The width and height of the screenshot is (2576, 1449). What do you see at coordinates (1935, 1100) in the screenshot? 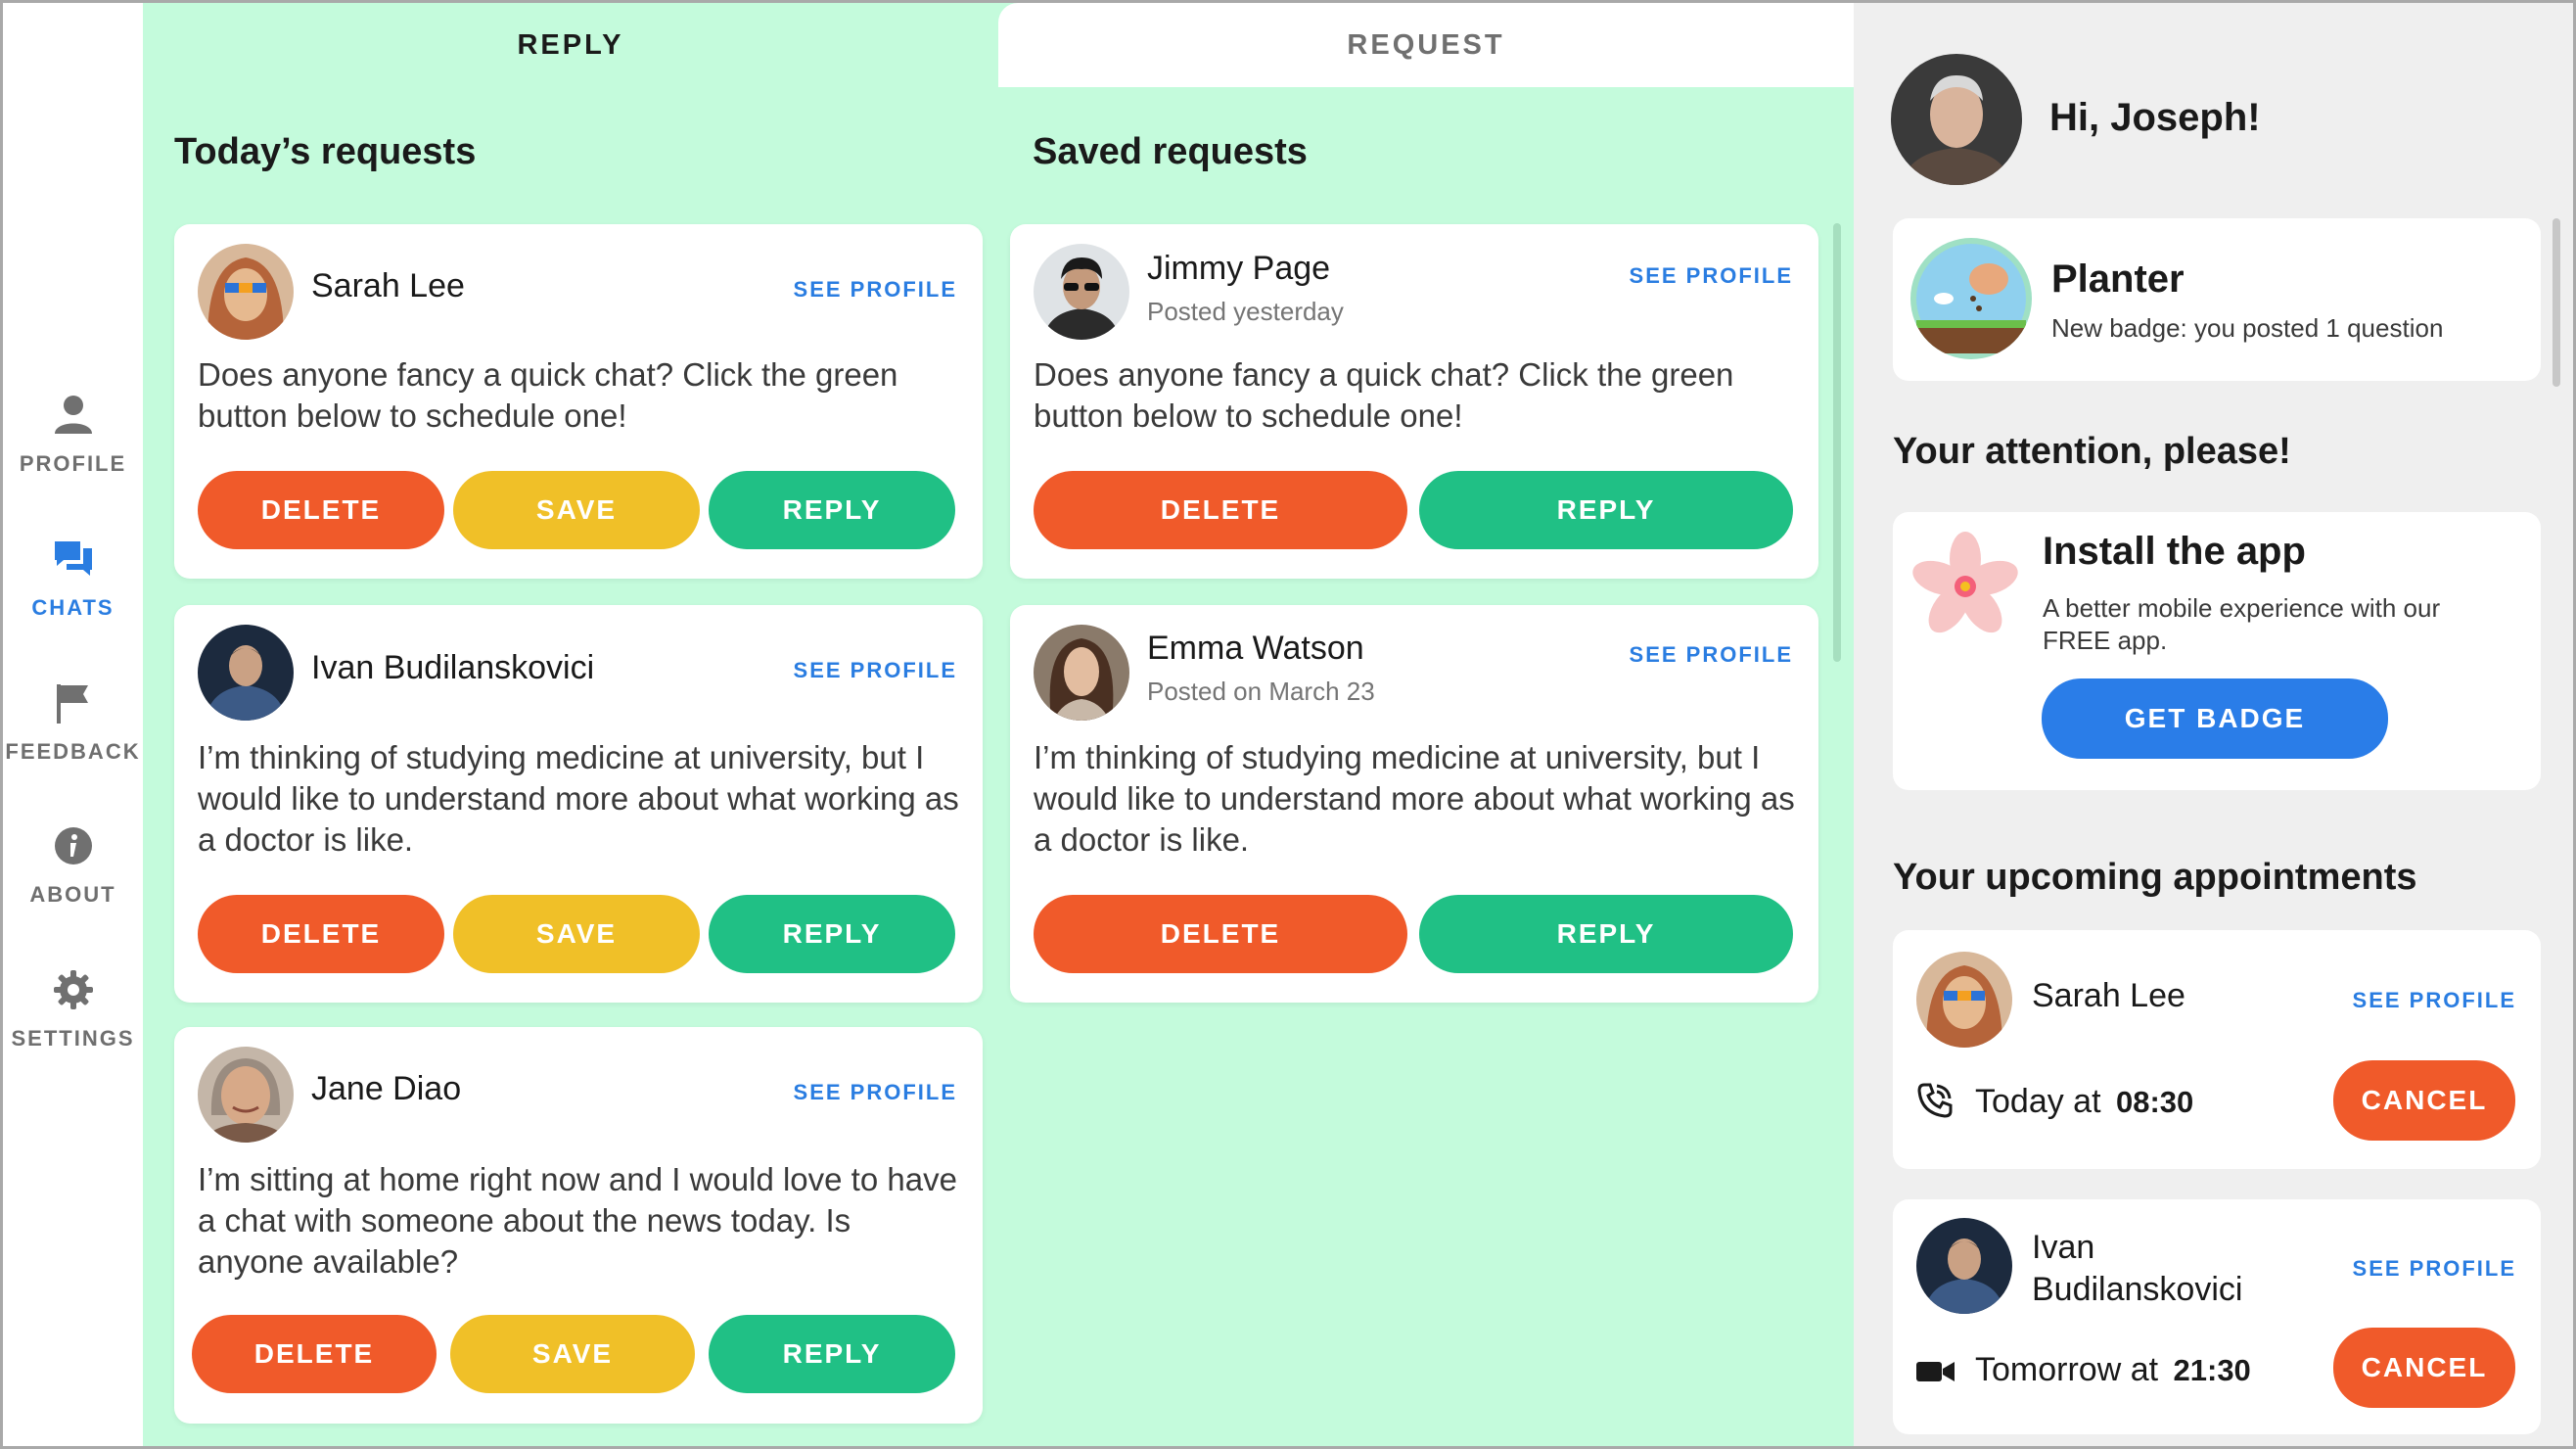
I see `phone-icon` at bounding box center [1935, 1100].